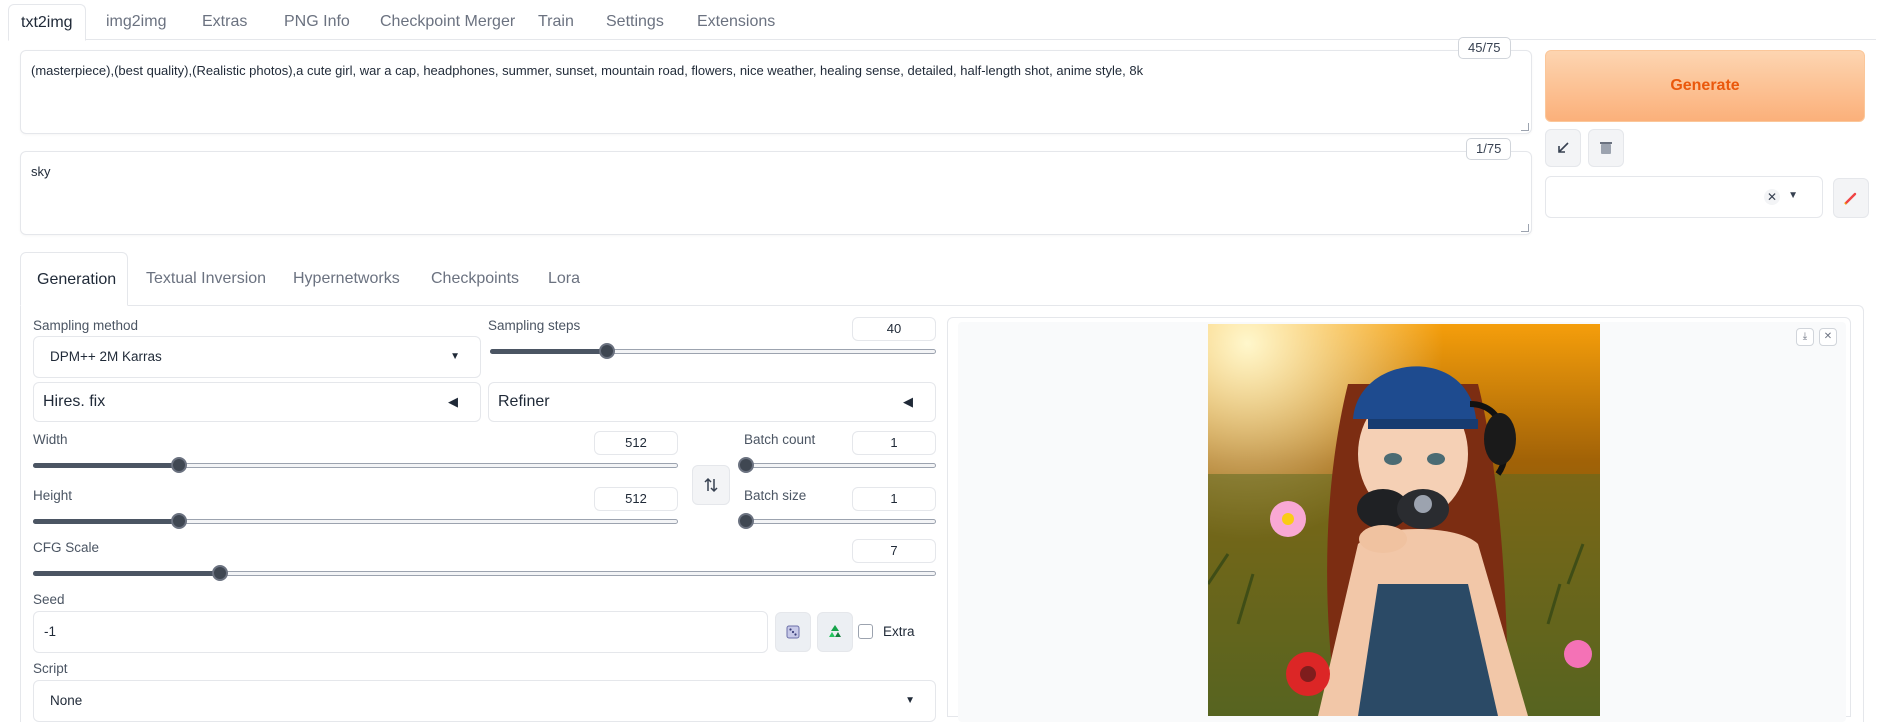 This screenshot has height=722, width=1884. I want to click on dice-icon, so click(793, 632).